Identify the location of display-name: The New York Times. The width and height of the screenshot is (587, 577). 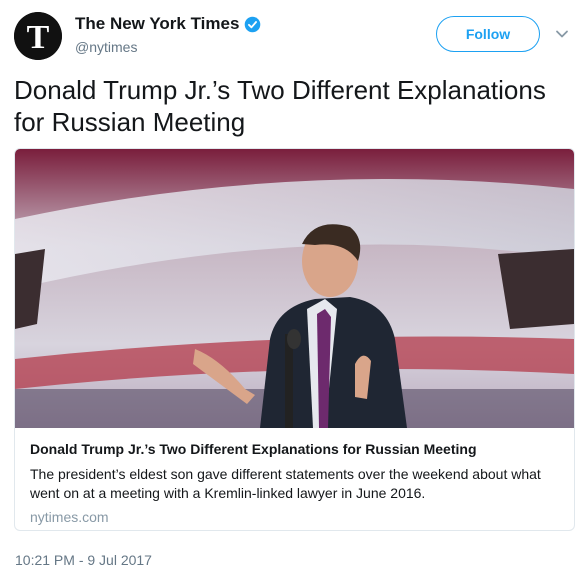
(157, 24).